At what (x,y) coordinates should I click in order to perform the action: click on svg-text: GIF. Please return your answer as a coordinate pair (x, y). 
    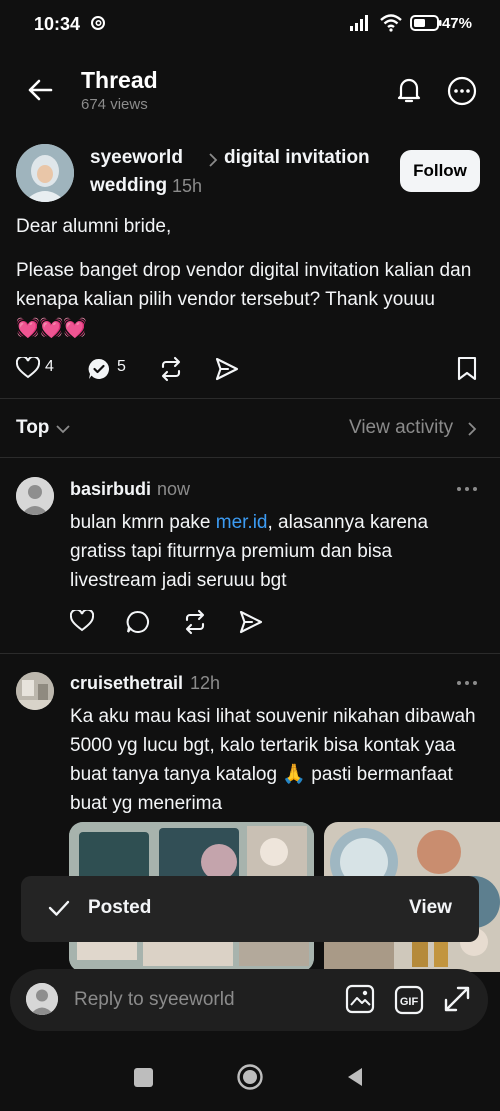
    Looking at the image, I should click on (409, 1002).